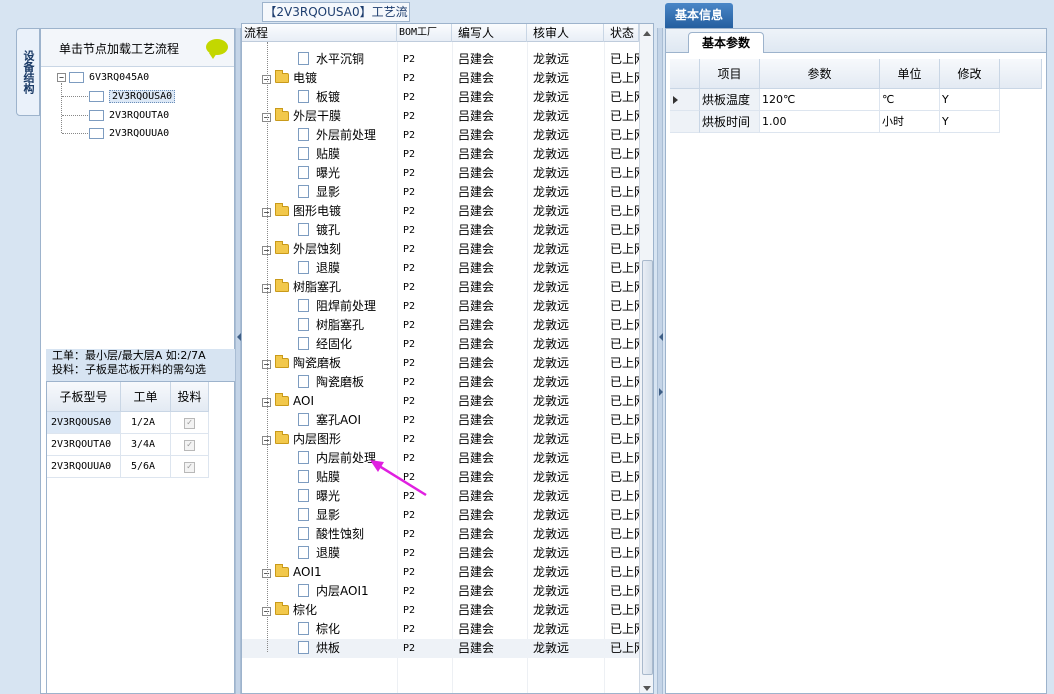 The width and height of the screenshot is (1054, 694). What do you see at coordinates (910, 122) in the screenshot?
I see `param-unit: 小时` at bounding box center [910, 122].